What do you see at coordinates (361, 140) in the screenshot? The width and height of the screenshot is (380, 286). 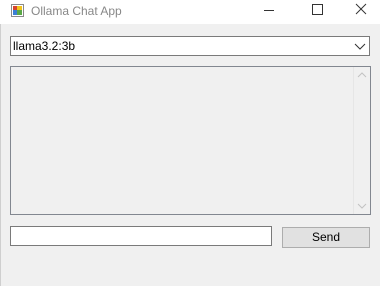 I see `chat-log-scrollbar` at bounding box center [361, 140].